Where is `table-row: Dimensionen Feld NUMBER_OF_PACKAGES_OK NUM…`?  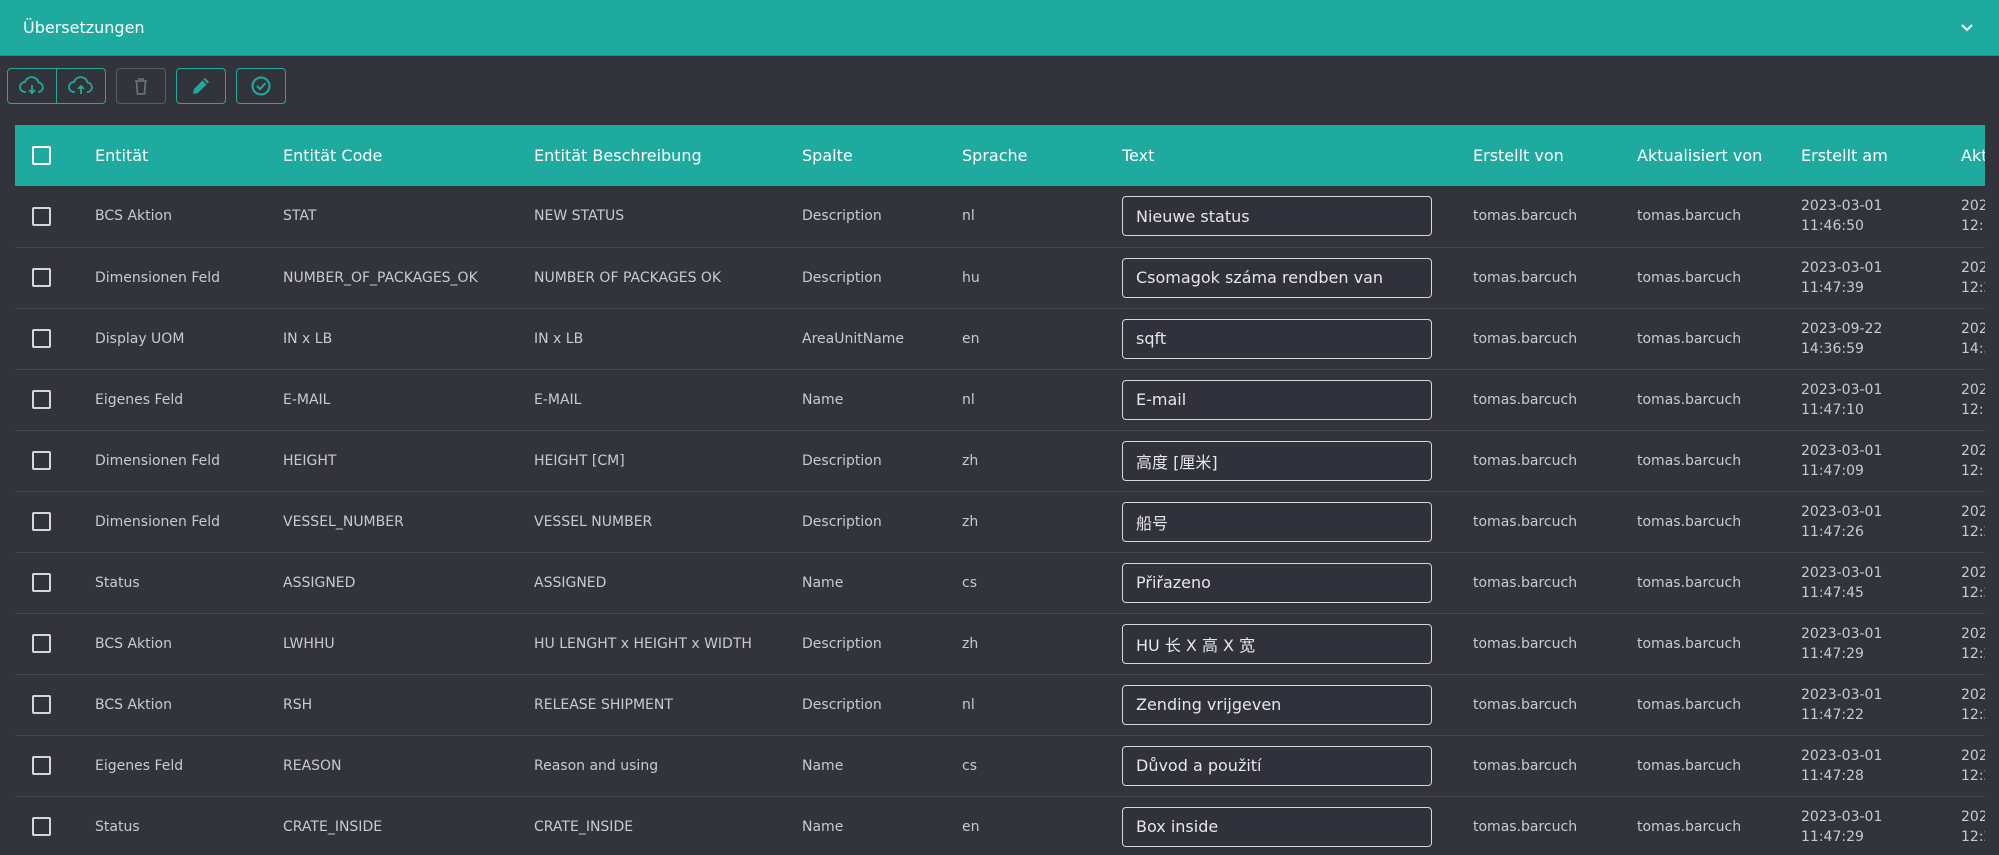 table-row: Dimensionen Feld NUMBER_OF_PACKAGES_OK NUM… is located at coordinates (1000, 277).